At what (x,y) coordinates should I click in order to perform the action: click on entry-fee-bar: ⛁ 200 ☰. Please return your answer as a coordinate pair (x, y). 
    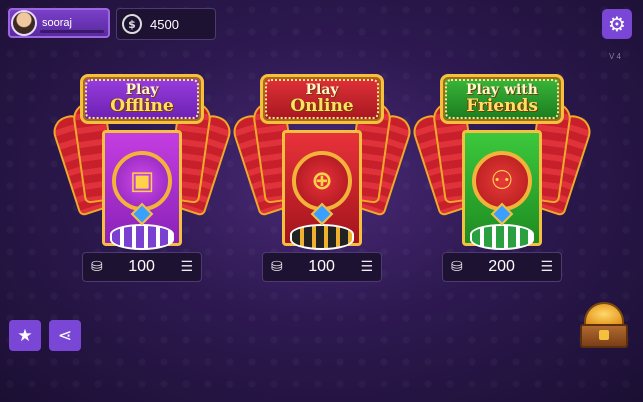
    Looking at the image, I should click on (502, 267).